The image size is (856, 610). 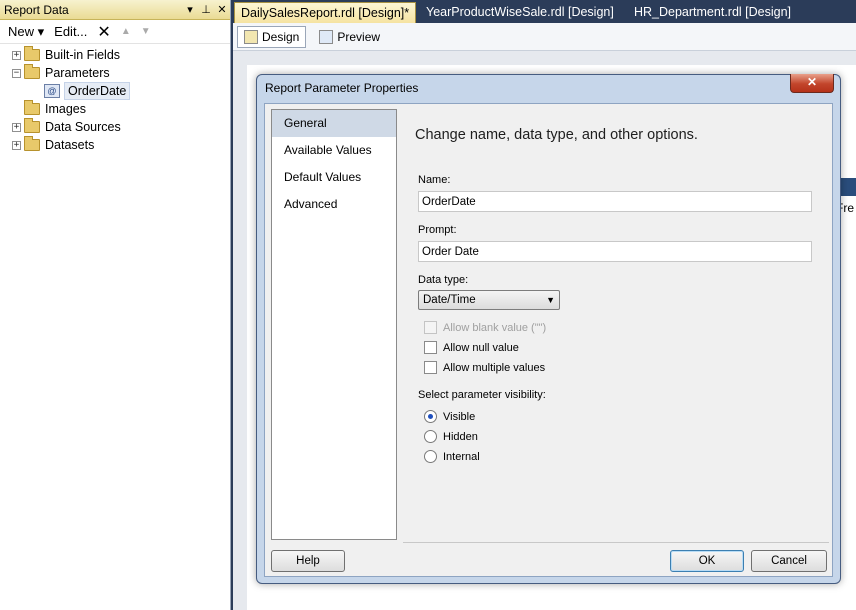 I want to click on radio-label: Internal, so click(x=461, y=456).